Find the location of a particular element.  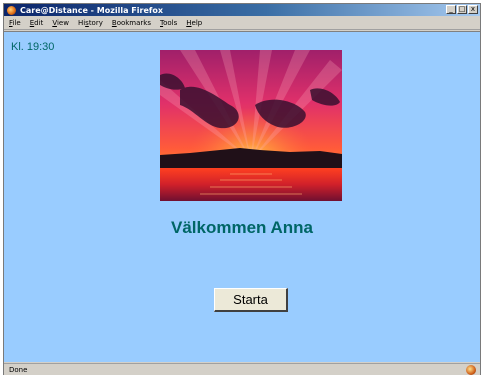

welcome-heading: Välkommen Anna is located at coordinates (242, 227).